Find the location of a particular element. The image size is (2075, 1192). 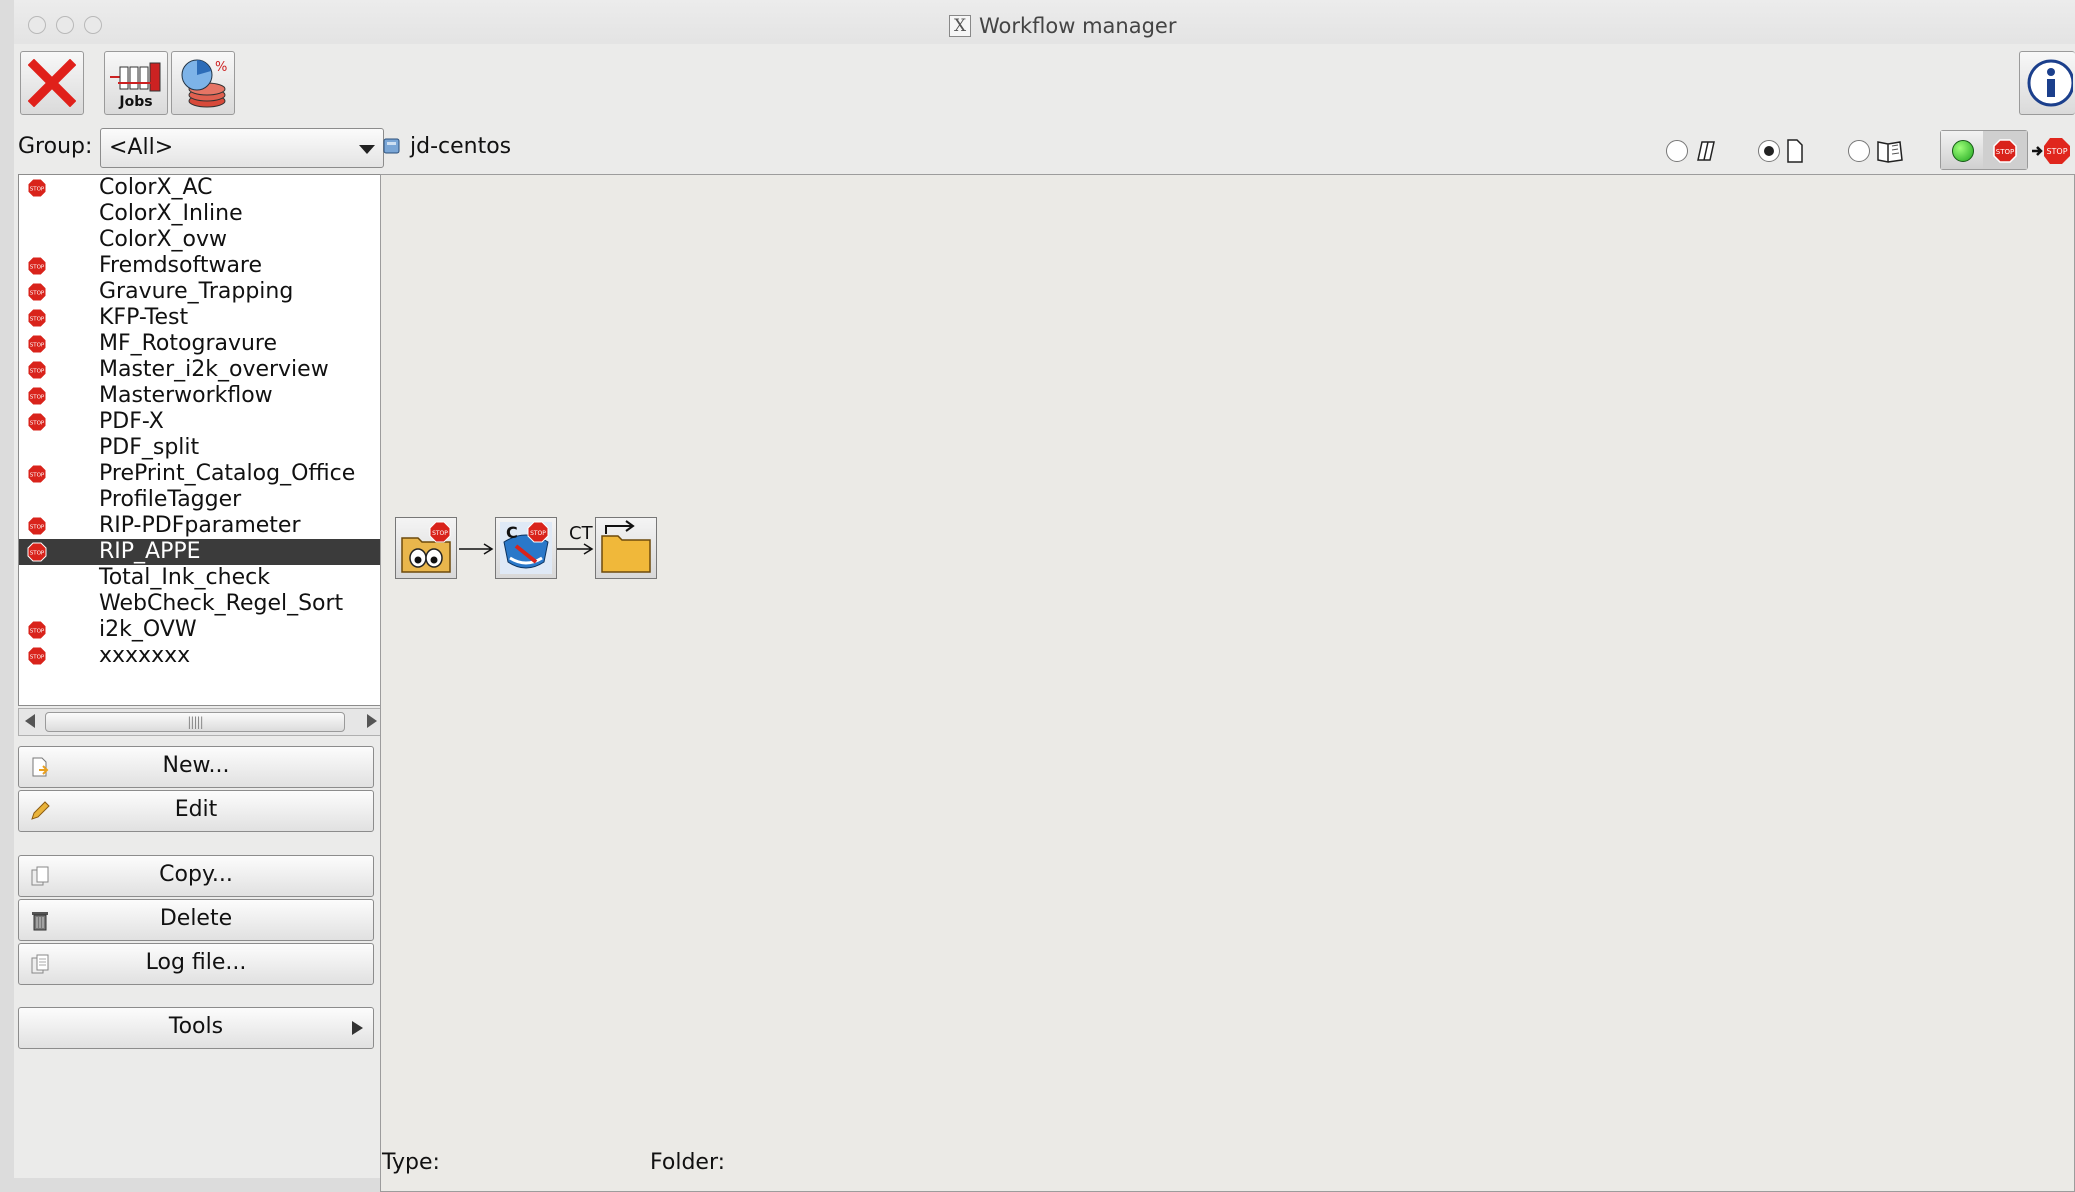

workflow-list-item: STOP Master_i2k_overview is located at coordinates (201, 370).